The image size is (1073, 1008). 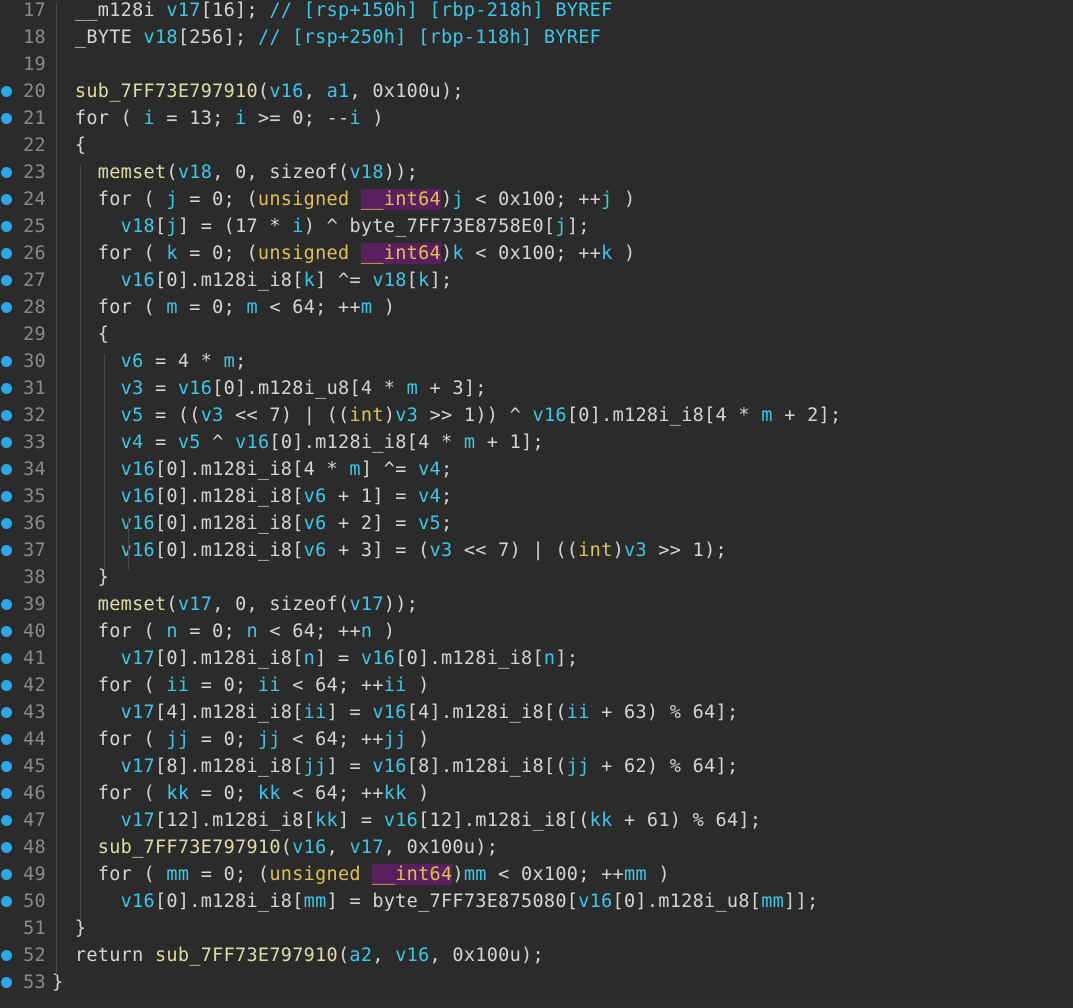 I want to click on code-line: 20 sub_7FF73E797910(v16, a1, 0x100u);, so click(x=536, y=91).